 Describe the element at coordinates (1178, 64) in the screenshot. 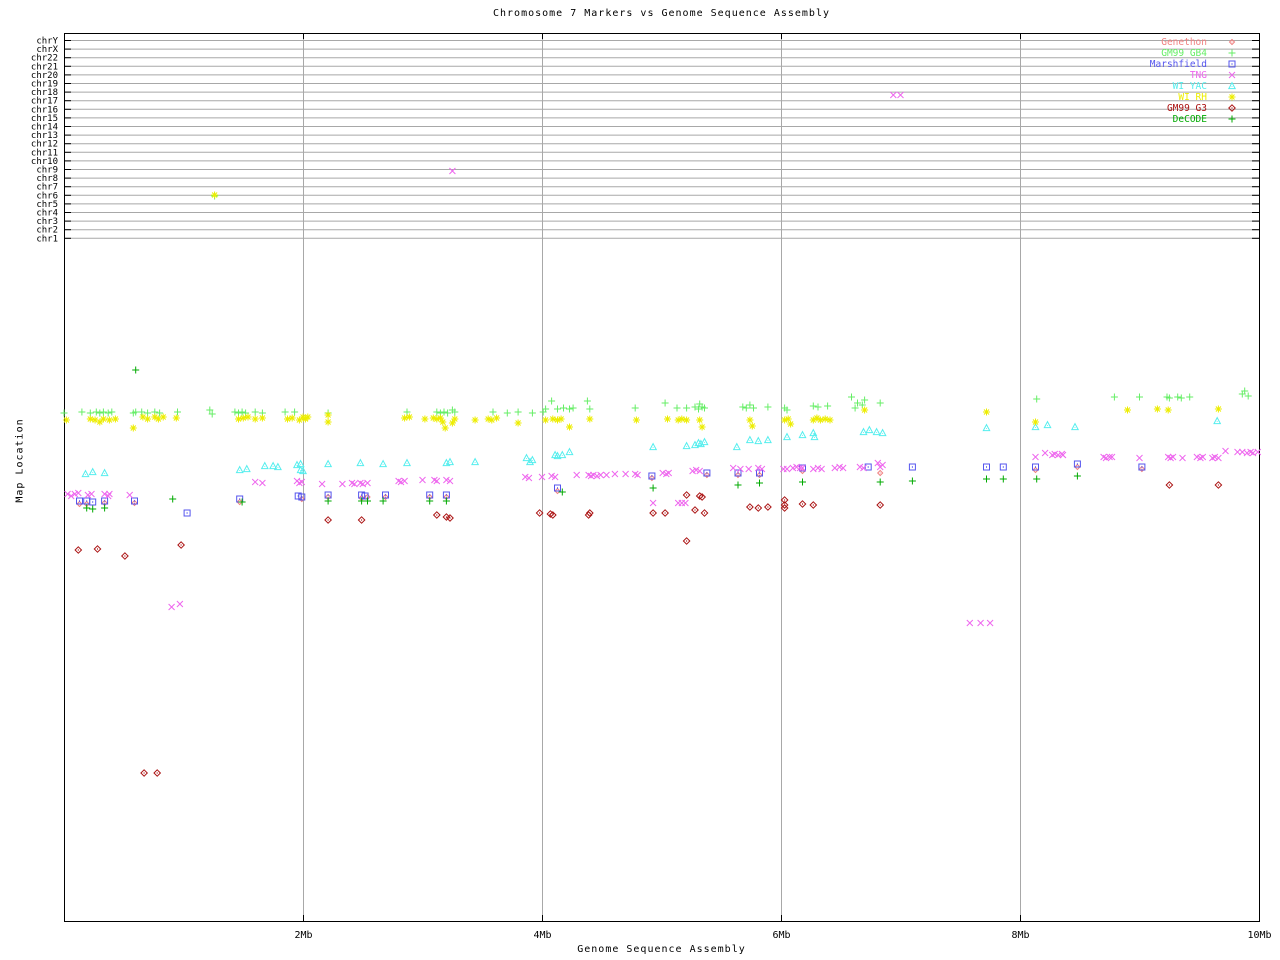

I see `legend-label: Marshfield` at that location.